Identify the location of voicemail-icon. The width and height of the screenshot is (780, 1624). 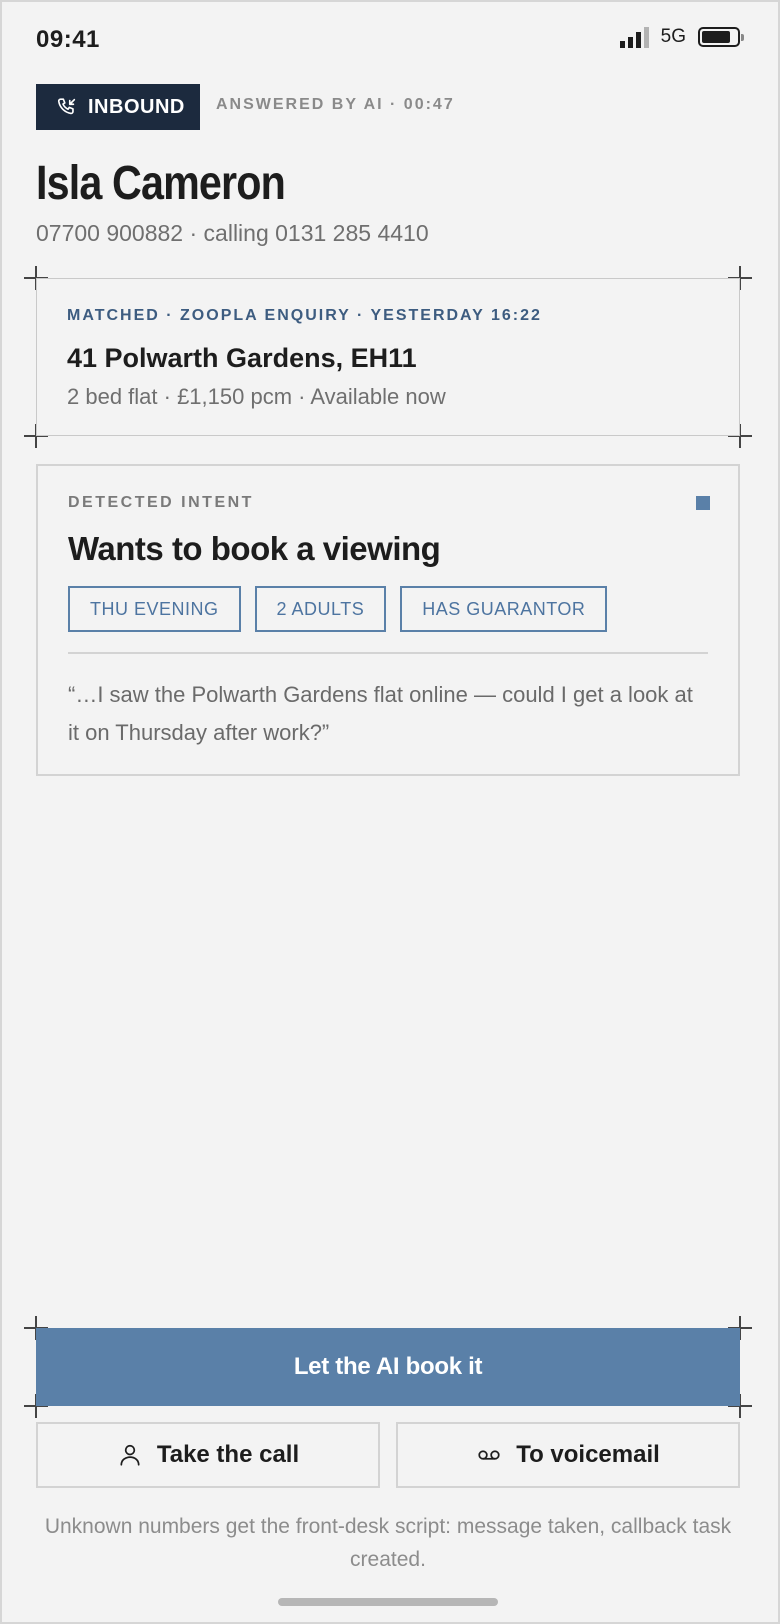
(489, 1455).